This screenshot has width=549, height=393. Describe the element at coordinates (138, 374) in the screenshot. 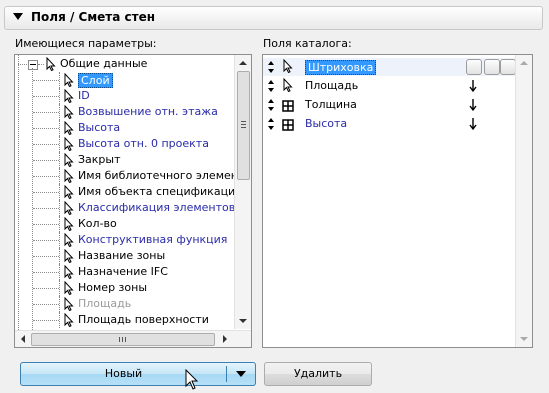

I see `new-button: Новый` at that location.